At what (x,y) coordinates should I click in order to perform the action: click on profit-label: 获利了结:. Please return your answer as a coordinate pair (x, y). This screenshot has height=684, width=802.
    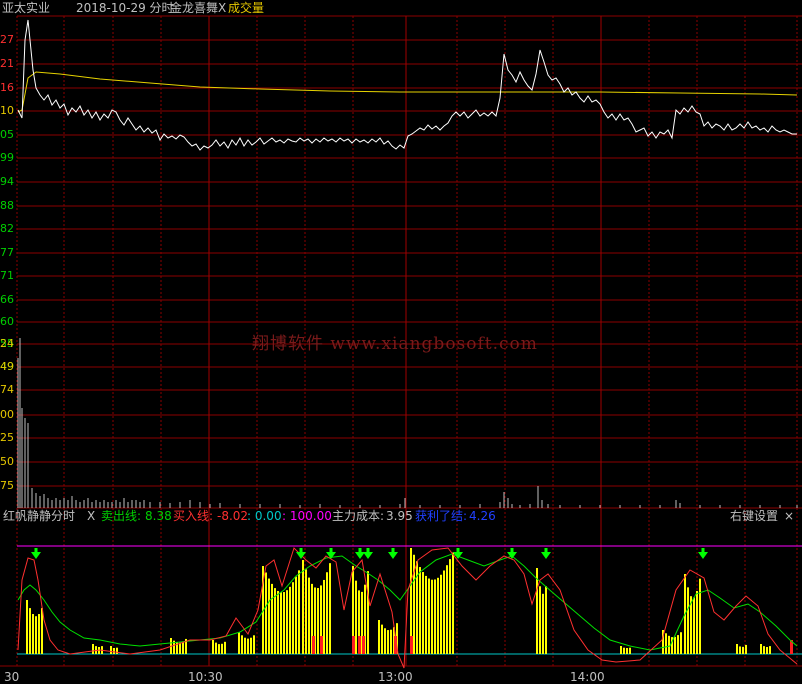
    Looking at the image, I should click on (441, 516).